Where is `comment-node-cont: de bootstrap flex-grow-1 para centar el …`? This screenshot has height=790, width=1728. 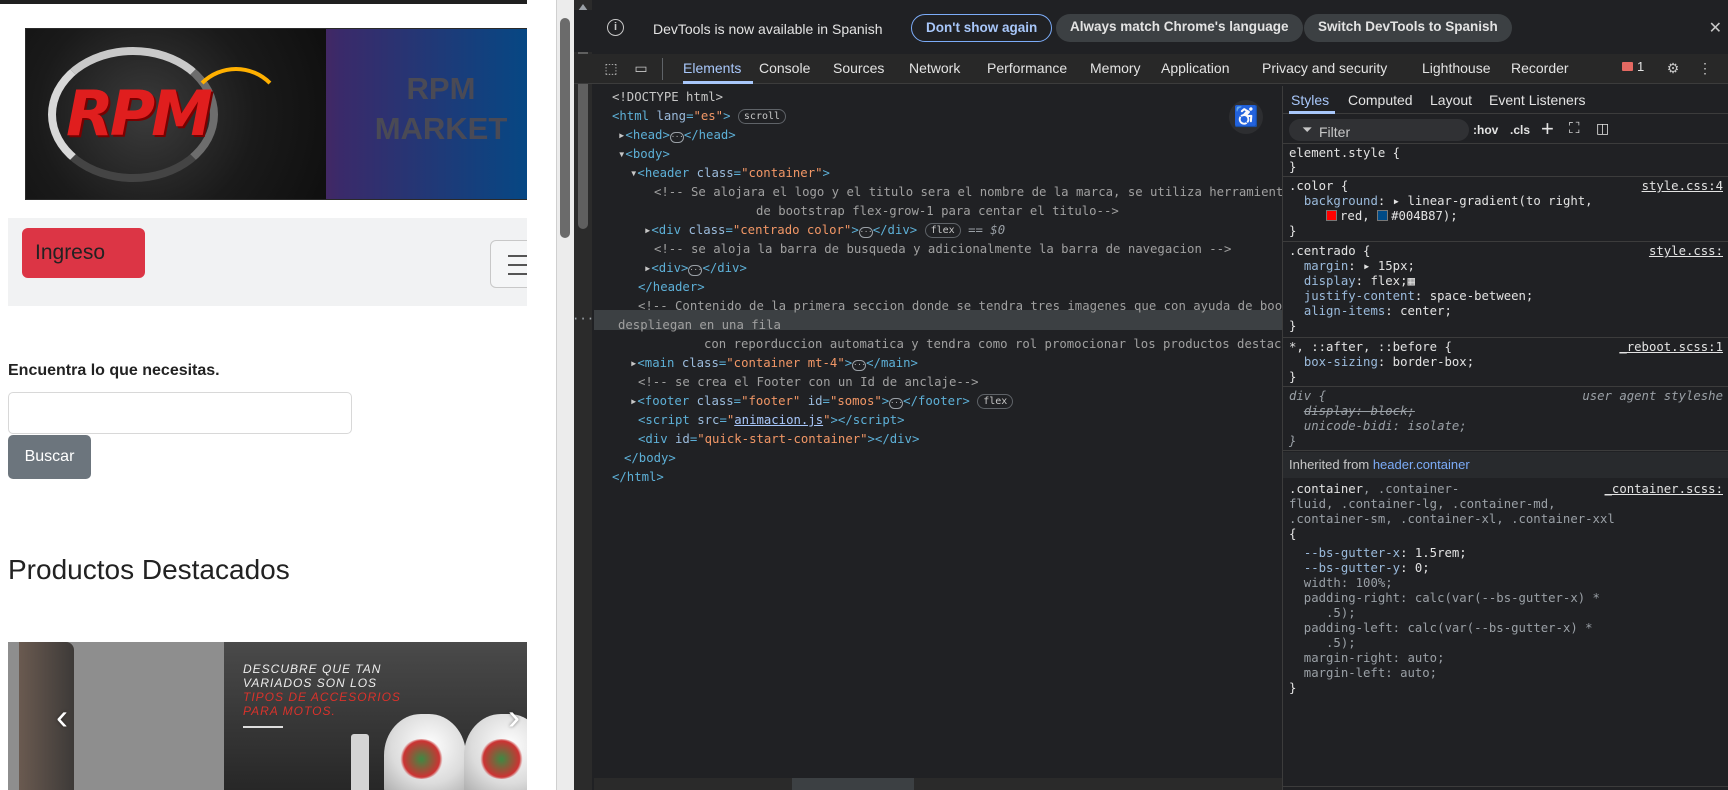 comment-node-cont: de bootstrap flex-grow-1 para centar el … is located at coordinates (937, 211).